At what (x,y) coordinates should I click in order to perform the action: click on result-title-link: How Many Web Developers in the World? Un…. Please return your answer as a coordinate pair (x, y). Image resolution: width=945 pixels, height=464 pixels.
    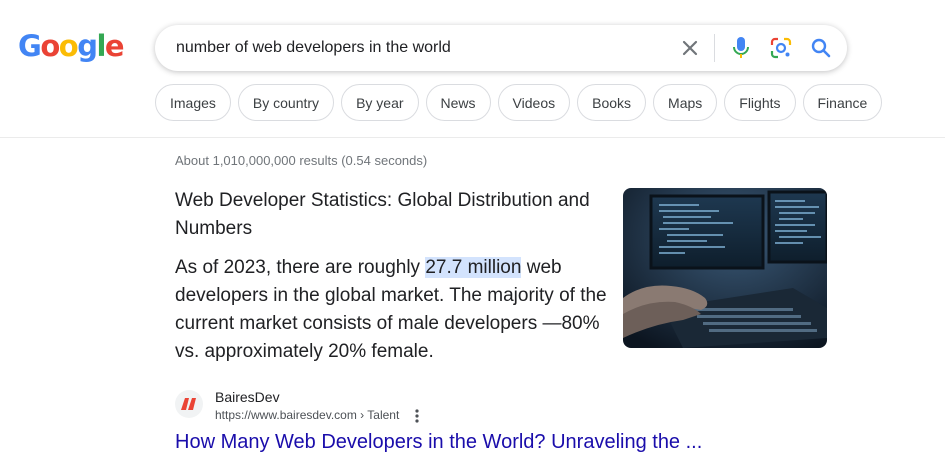
    Looking at the image, I should click on (438, 442).